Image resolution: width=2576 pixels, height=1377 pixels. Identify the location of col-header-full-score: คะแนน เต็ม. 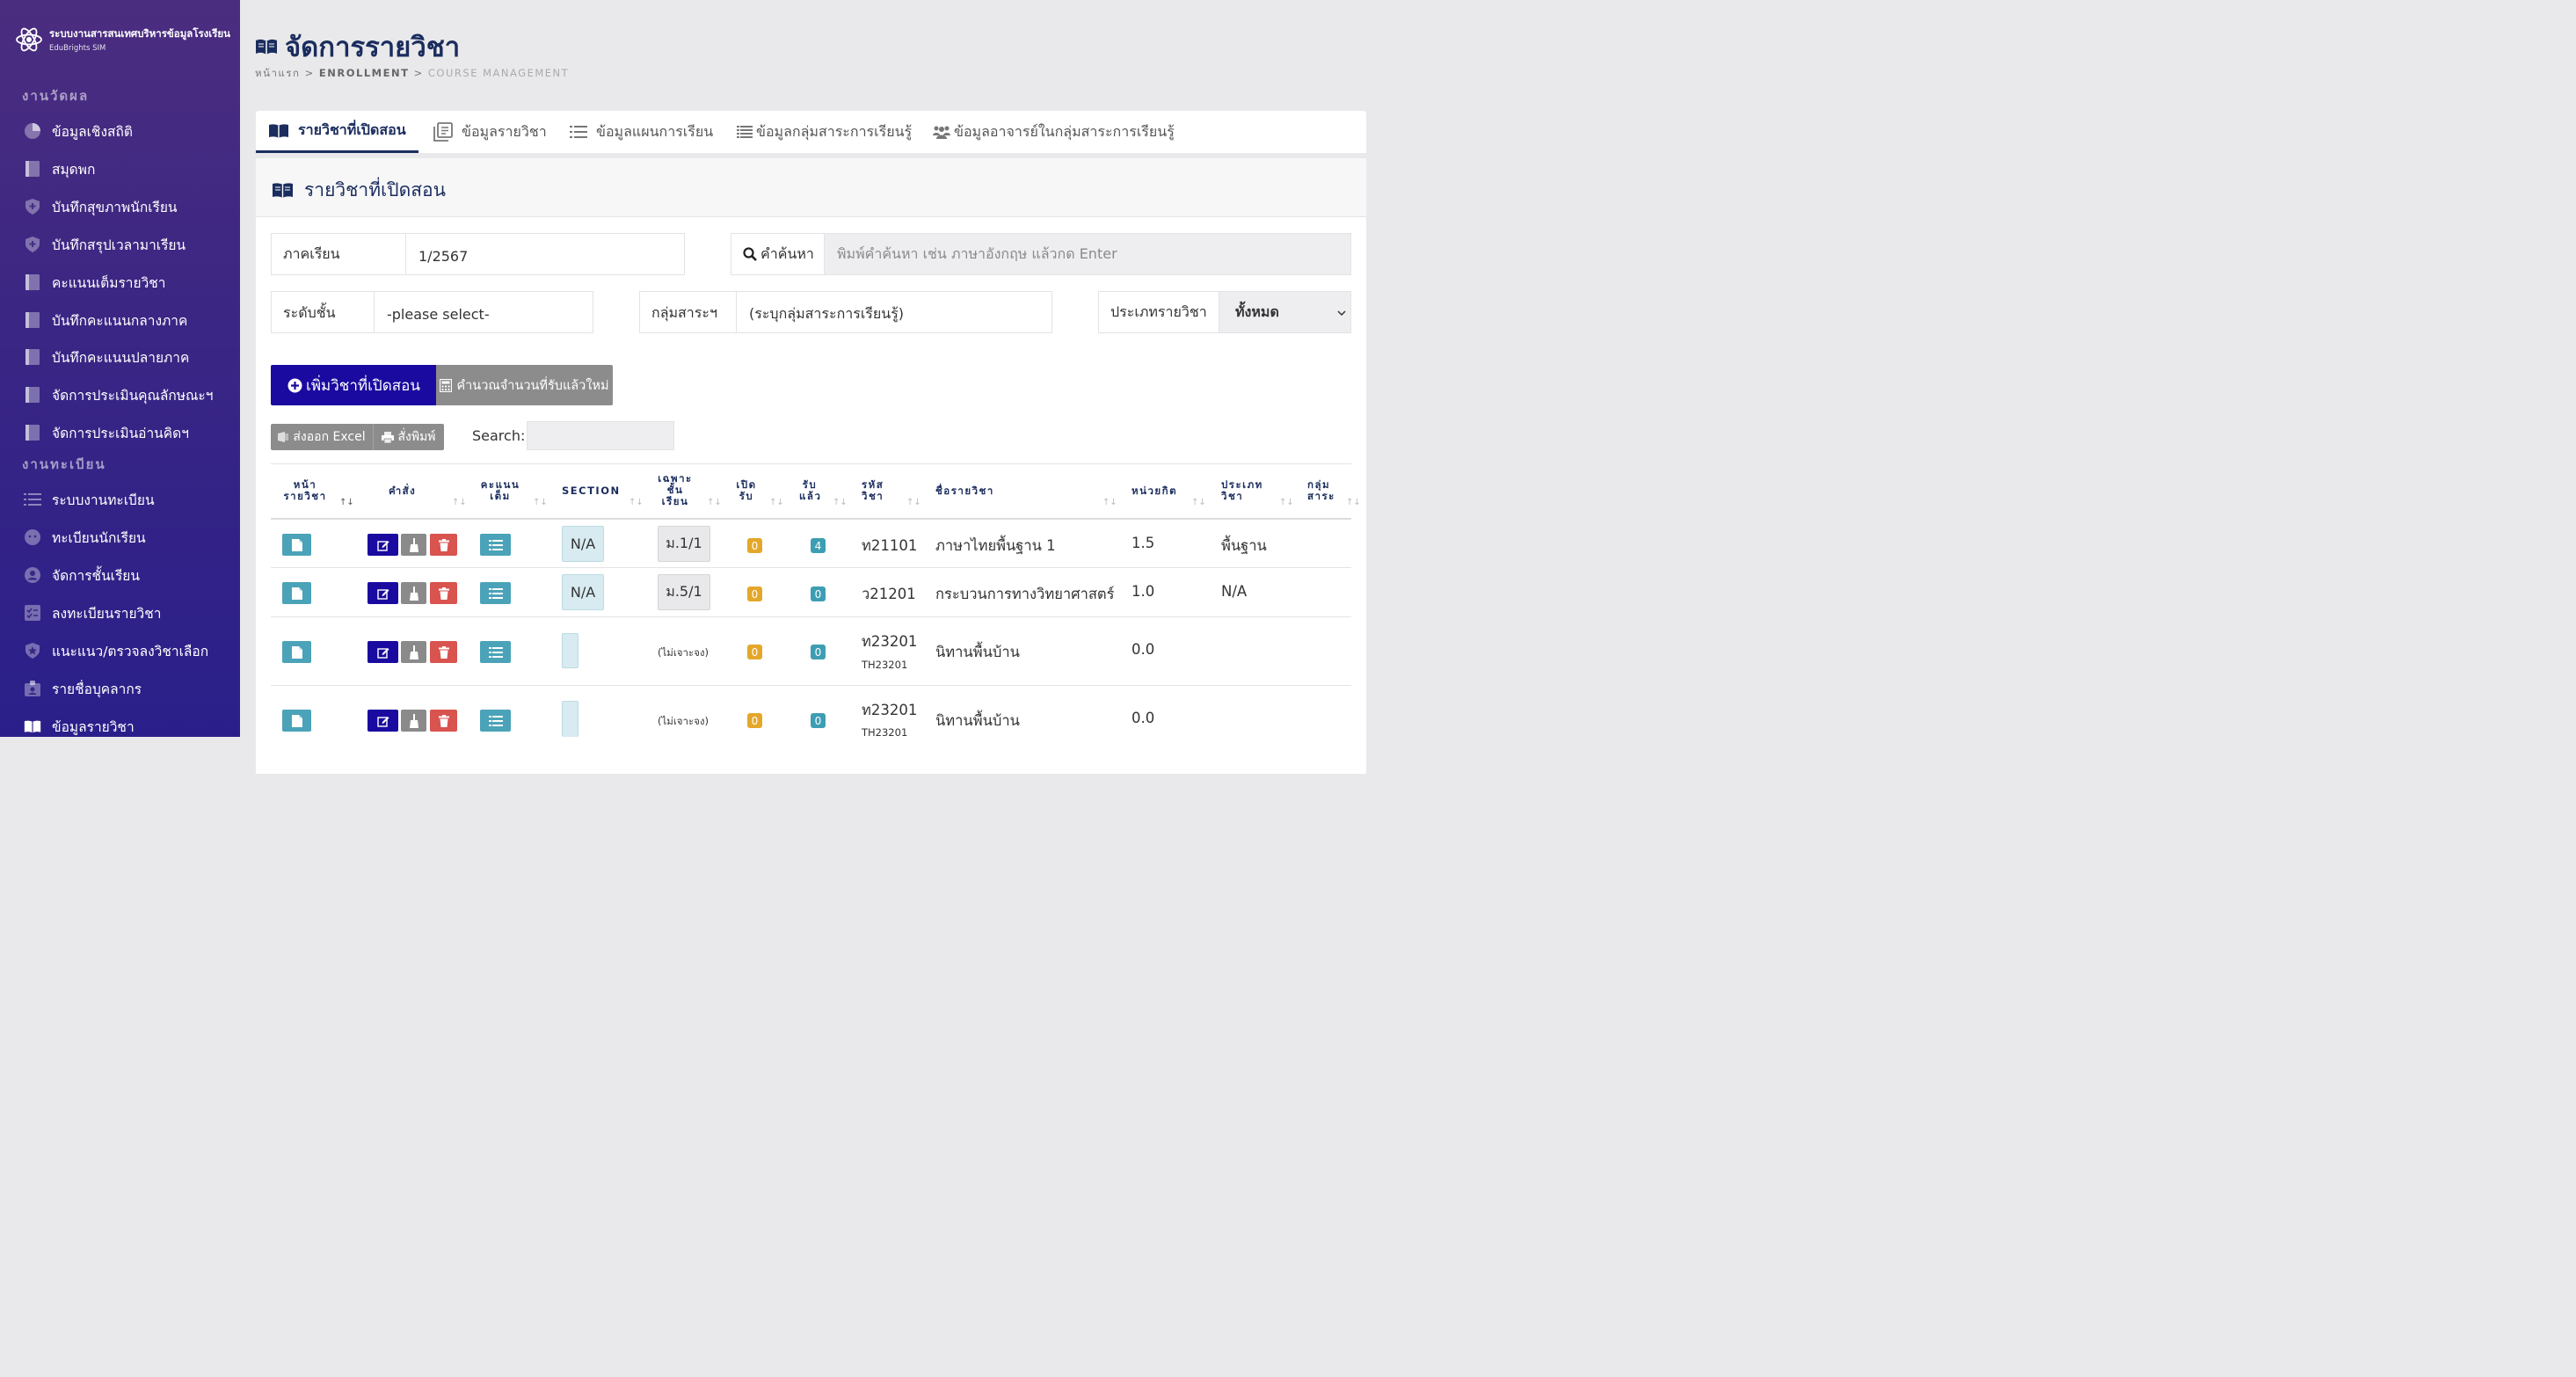
(500, 490).